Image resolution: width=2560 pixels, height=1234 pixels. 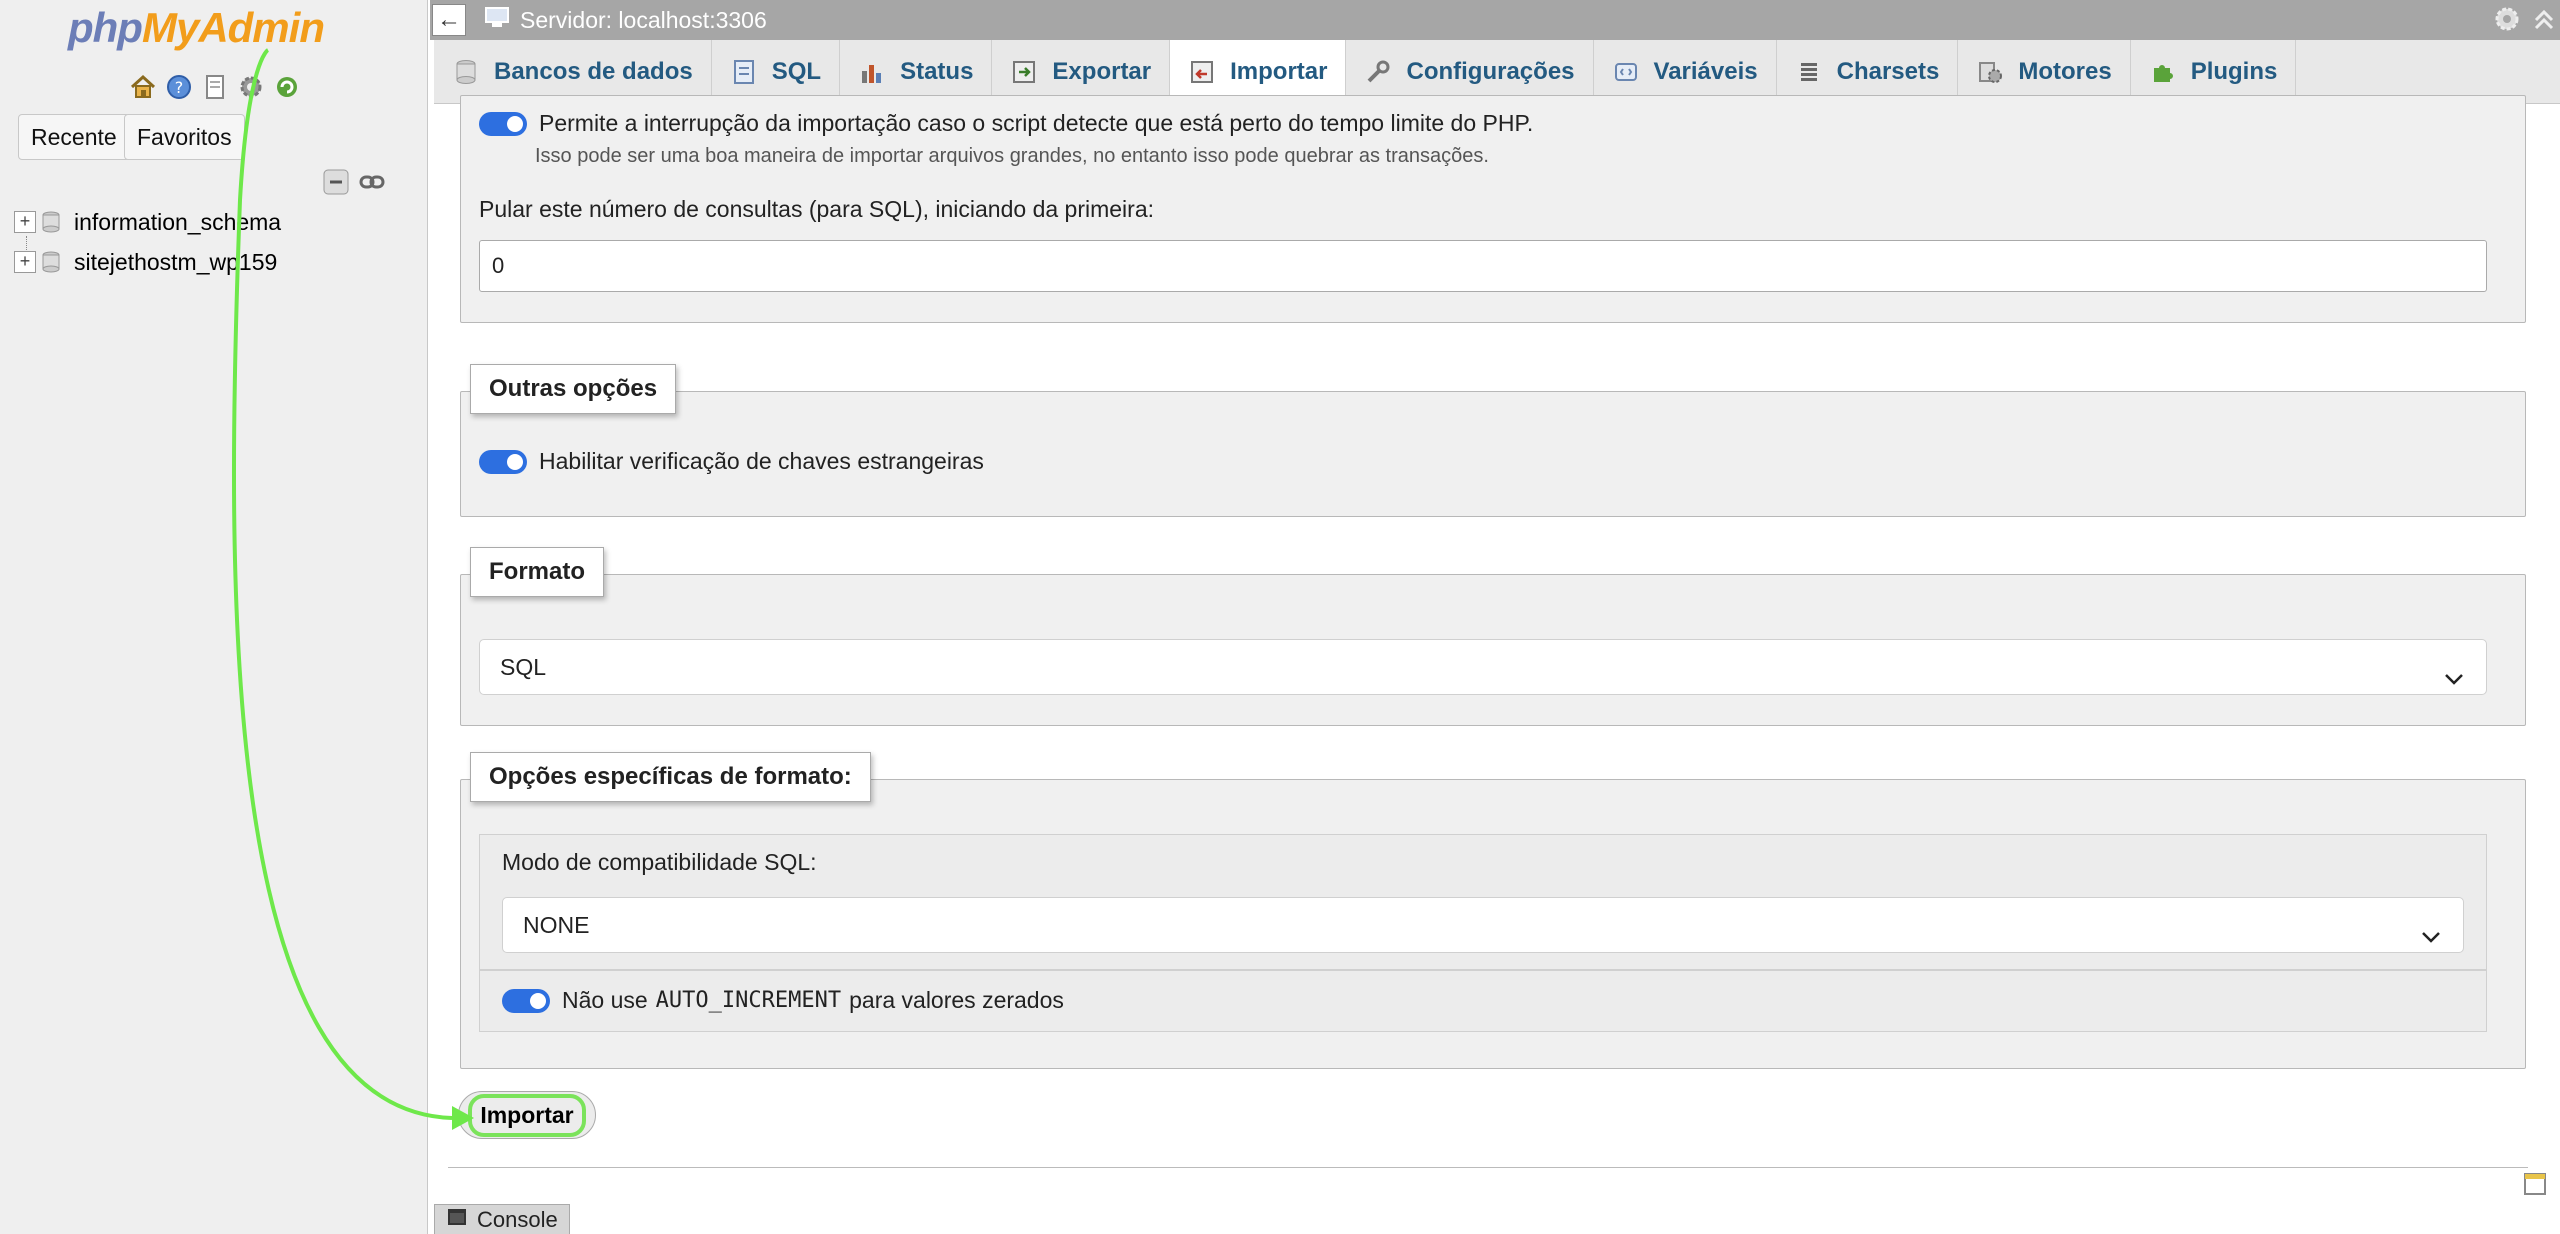 What do you see at coordinates (2507, 21) in the screenshot?
I see `page-settings-gear-icon` at bounding box center [2507, 21].